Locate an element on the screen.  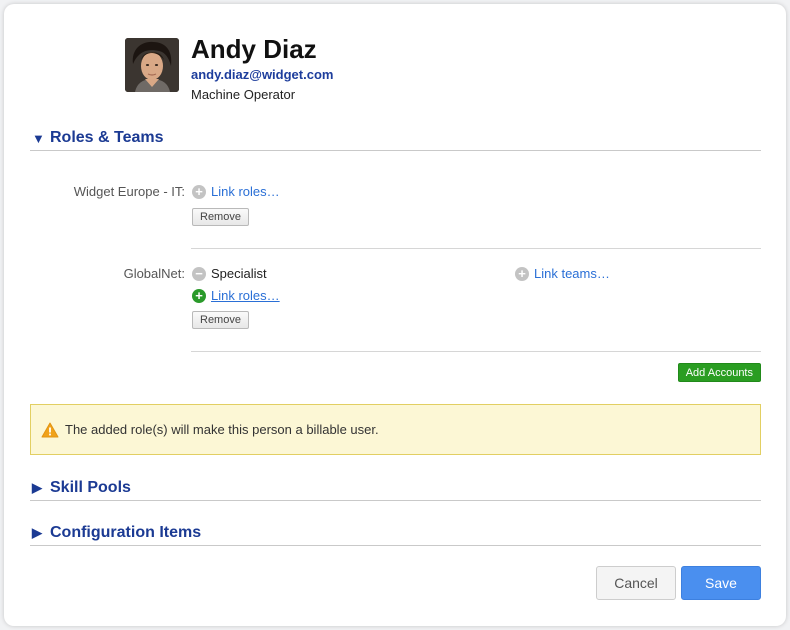
section-title: Skill Pools is located at coordinates (90, 487).